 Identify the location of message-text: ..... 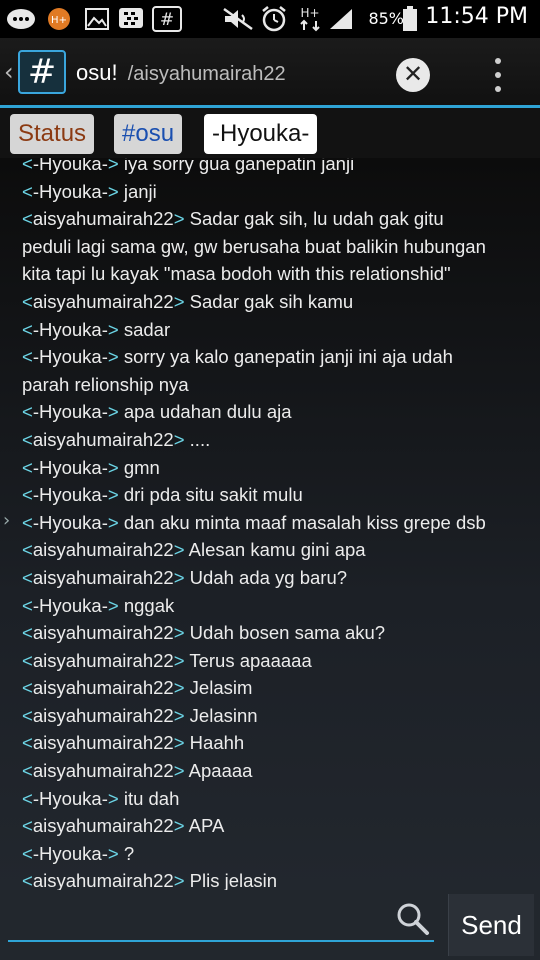
(200, 439).